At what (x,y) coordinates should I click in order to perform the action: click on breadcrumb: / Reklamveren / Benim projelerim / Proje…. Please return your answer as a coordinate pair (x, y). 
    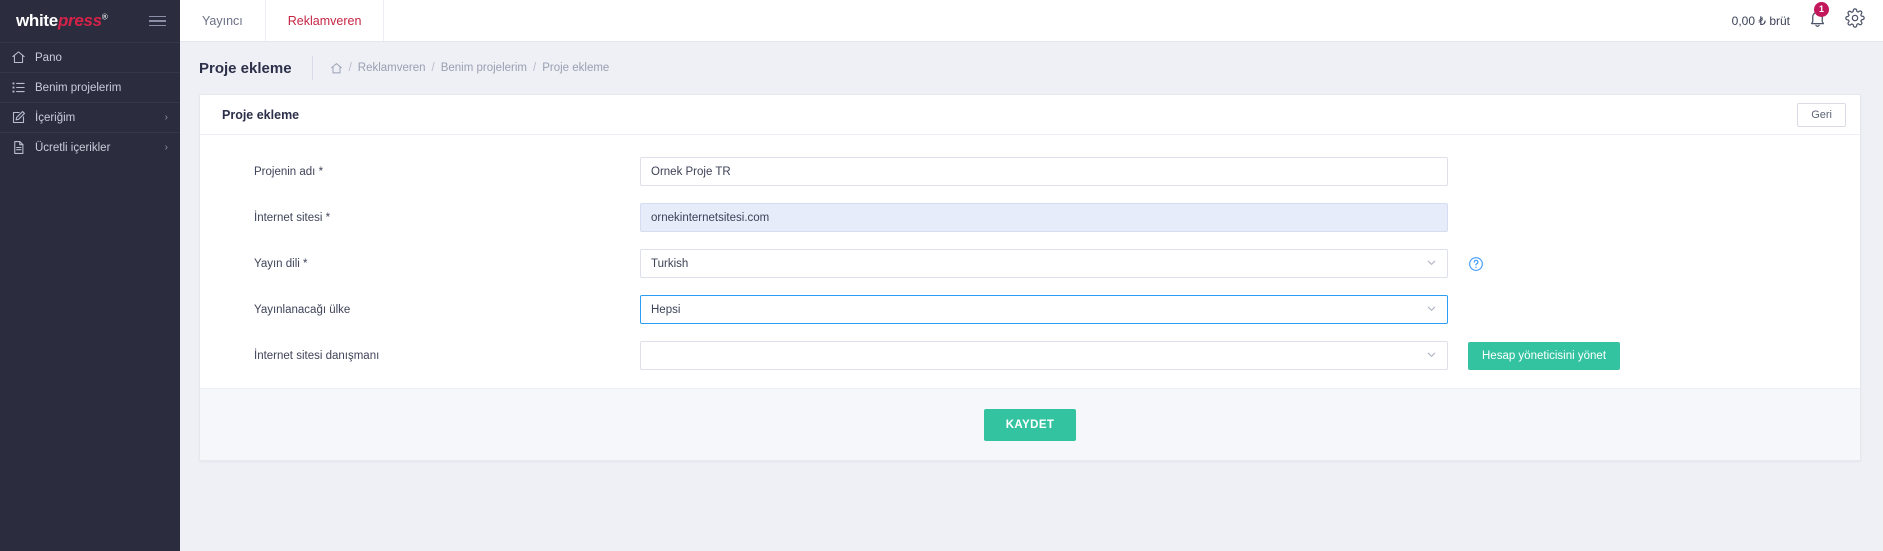
    Looking at the image, I should click on (470, 68).